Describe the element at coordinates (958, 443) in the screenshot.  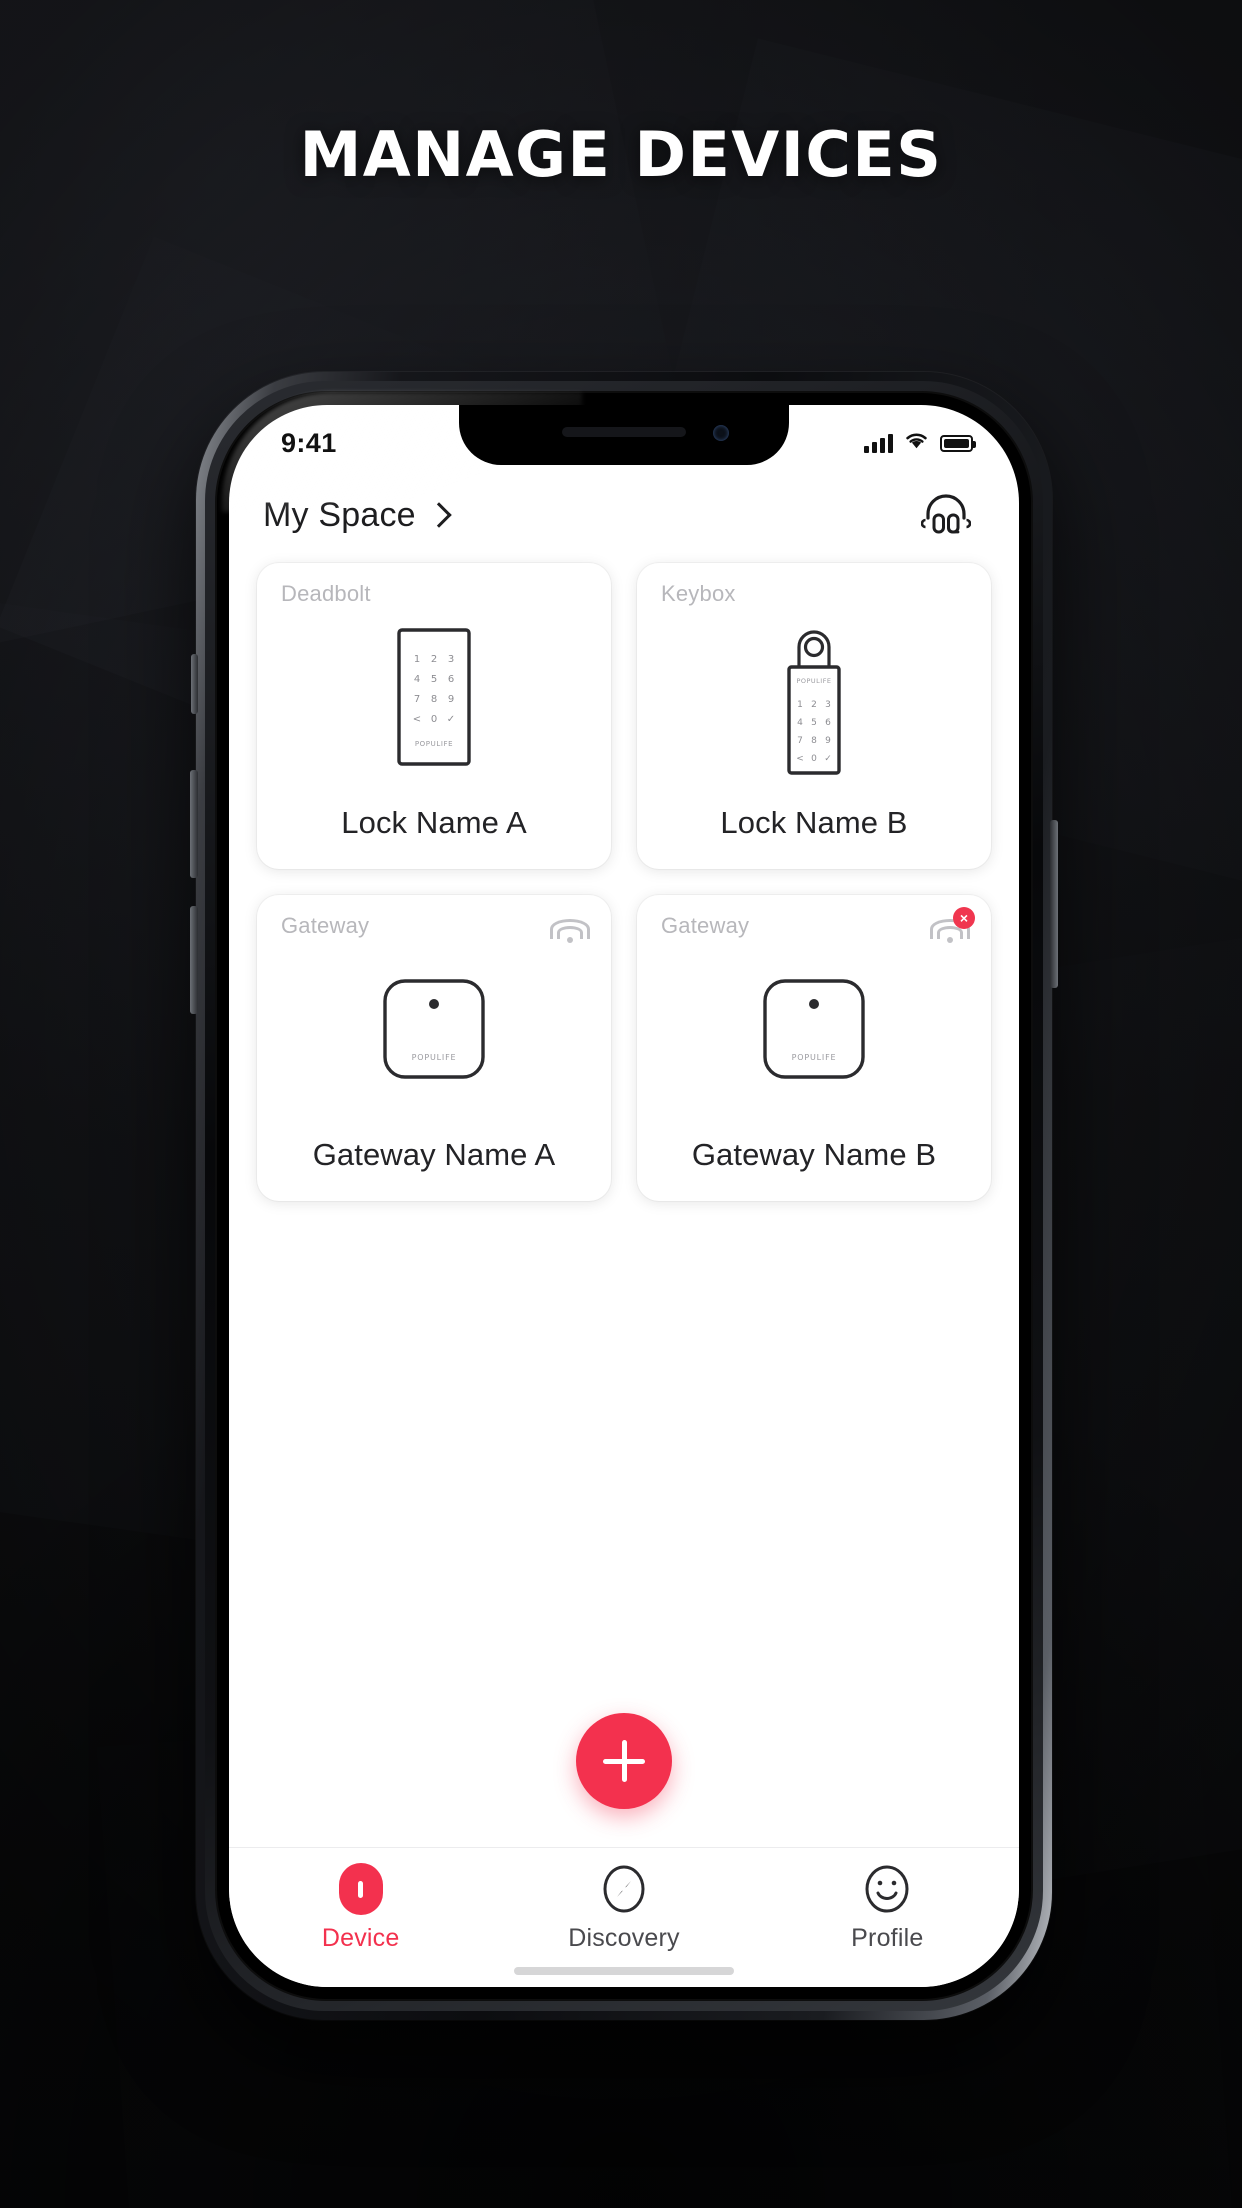
I see `battery-full-icon` at that location.